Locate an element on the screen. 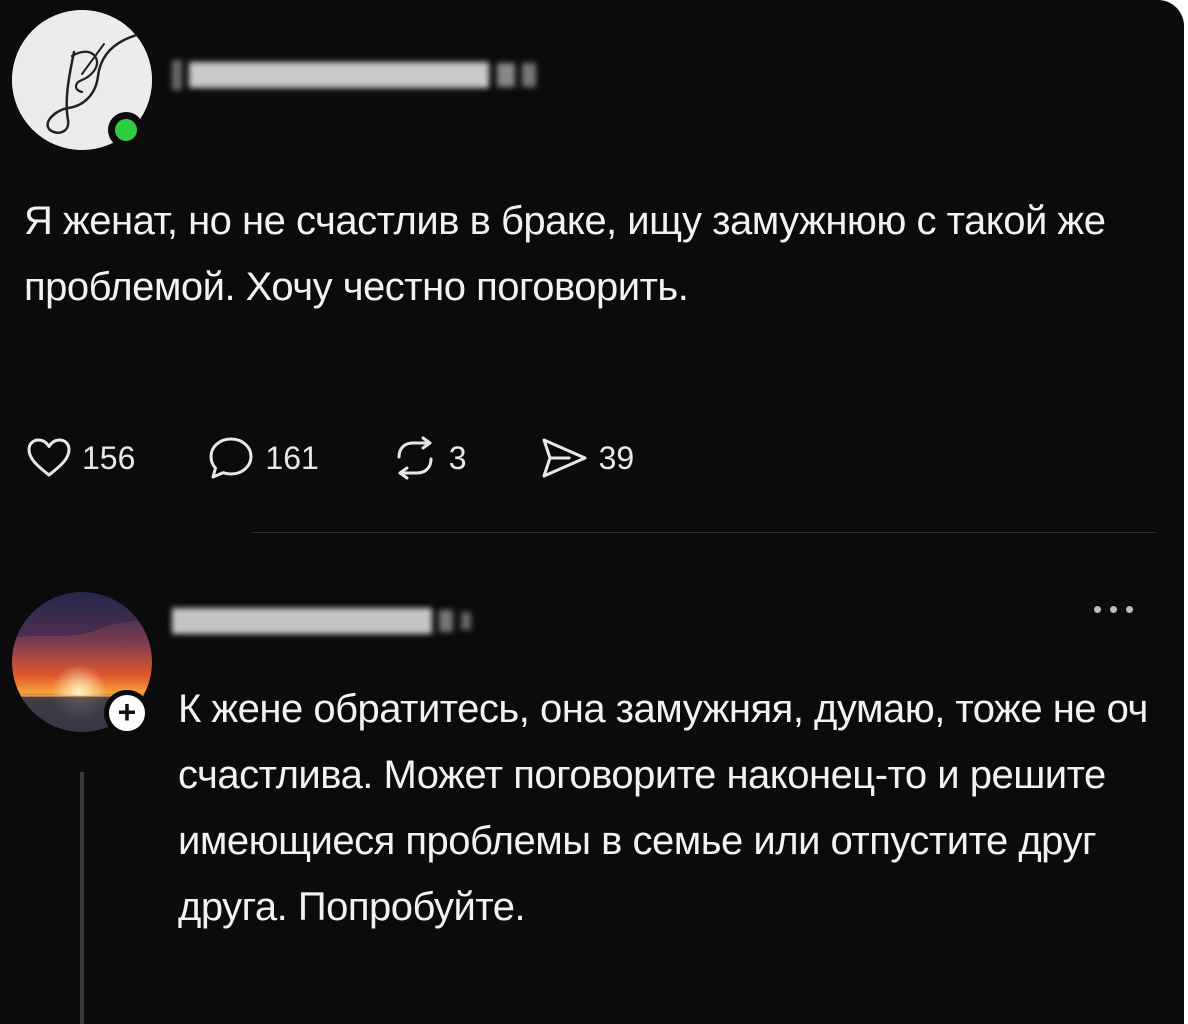  comment-count: 161 is located at coordinates (292, 457).